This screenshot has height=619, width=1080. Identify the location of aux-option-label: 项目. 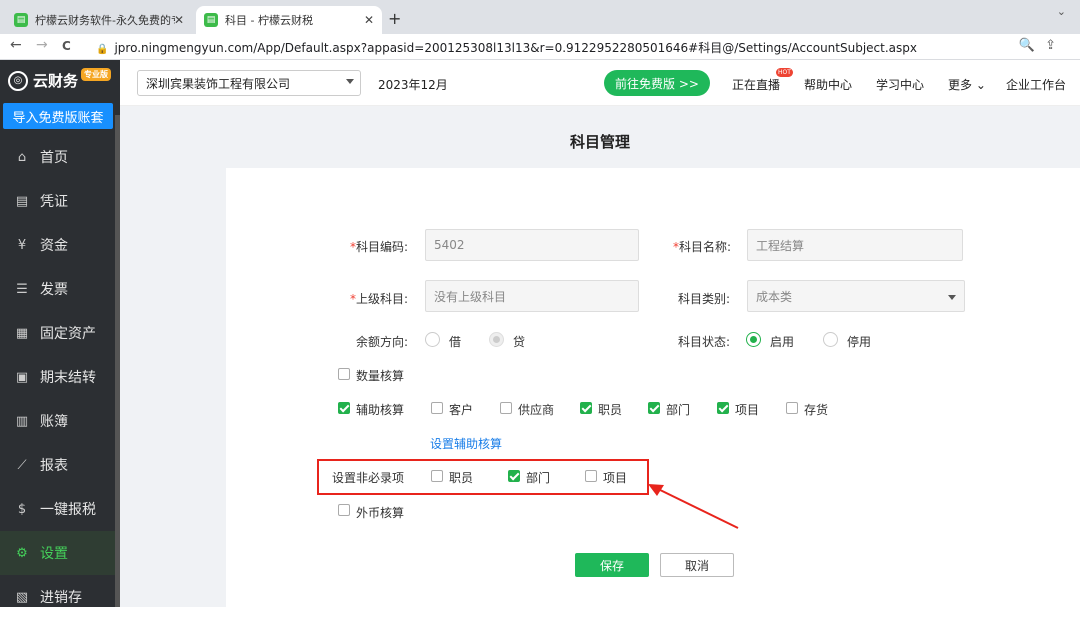
(747, 410).